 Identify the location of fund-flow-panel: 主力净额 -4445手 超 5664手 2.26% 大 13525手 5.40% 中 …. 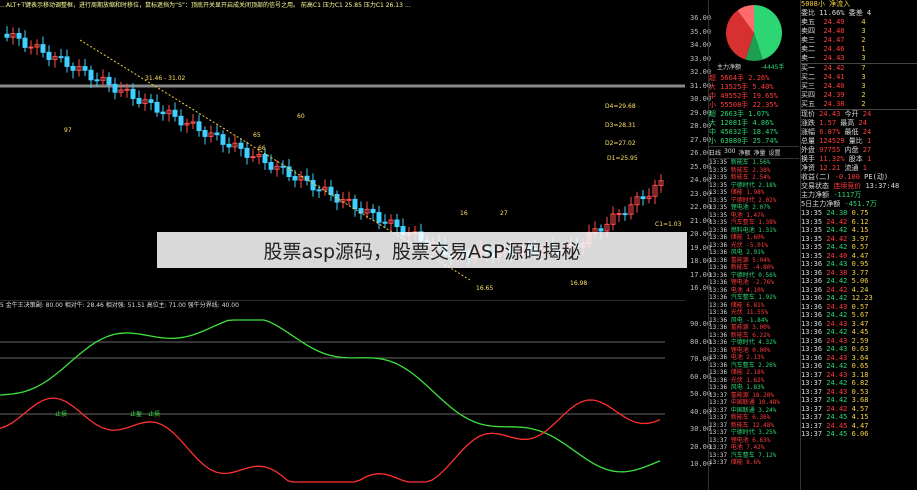
(753, 245).